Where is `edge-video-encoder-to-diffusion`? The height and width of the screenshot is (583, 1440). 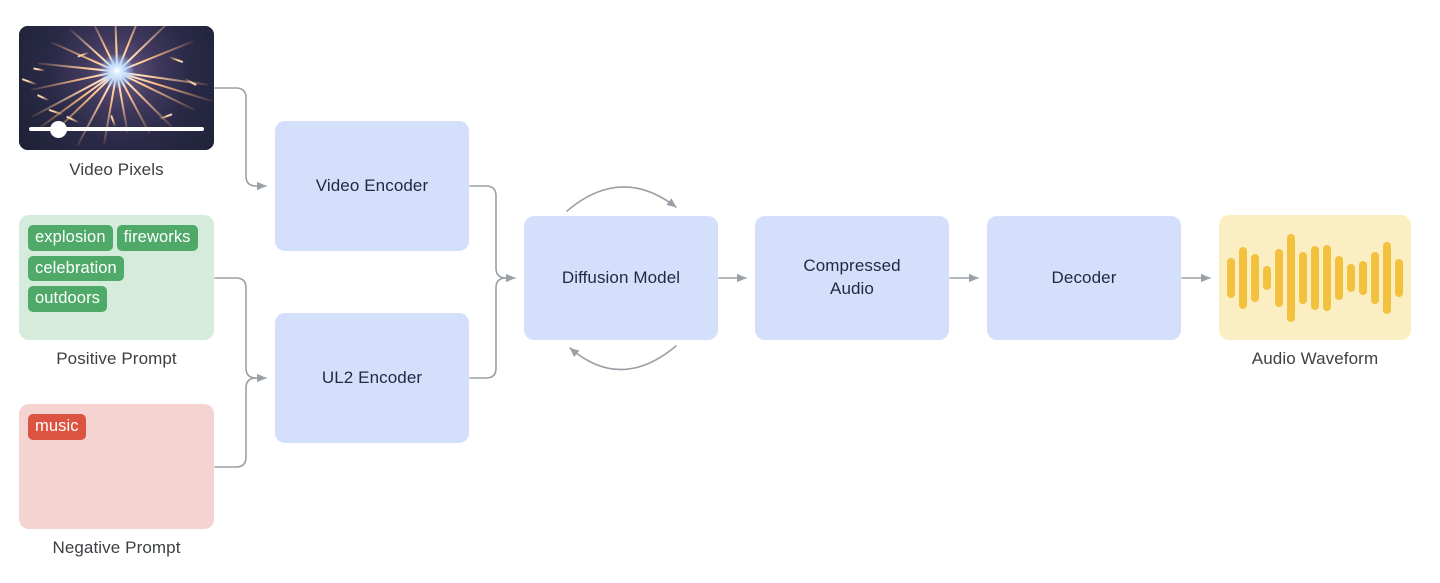 edge-video-encoder-to-diffusion is located at coordinates (492, 234).